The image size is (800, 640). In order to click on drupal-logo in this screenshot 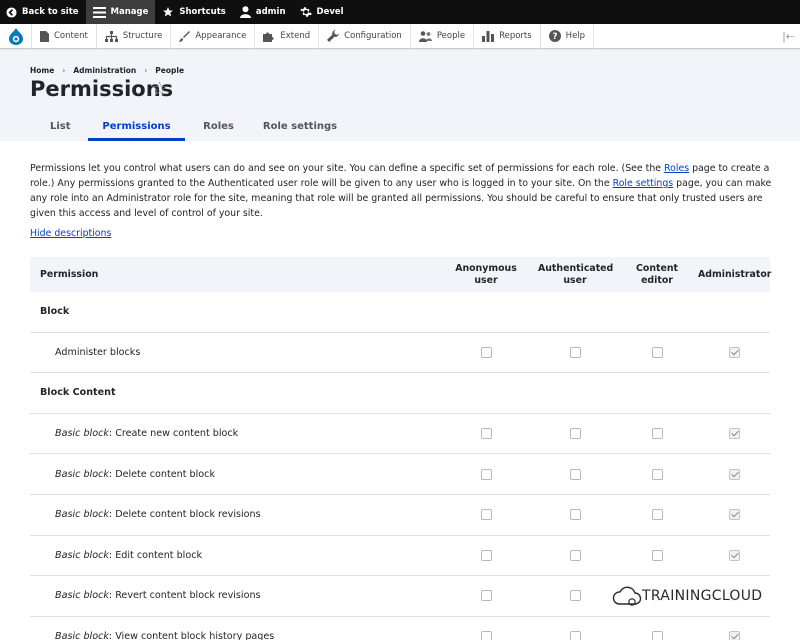, I will do `click(16, 36)`.